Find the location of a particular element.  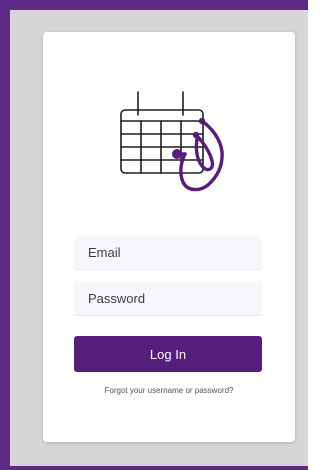

calendar-stethoscope-icon is located at coordinates (172, 143).